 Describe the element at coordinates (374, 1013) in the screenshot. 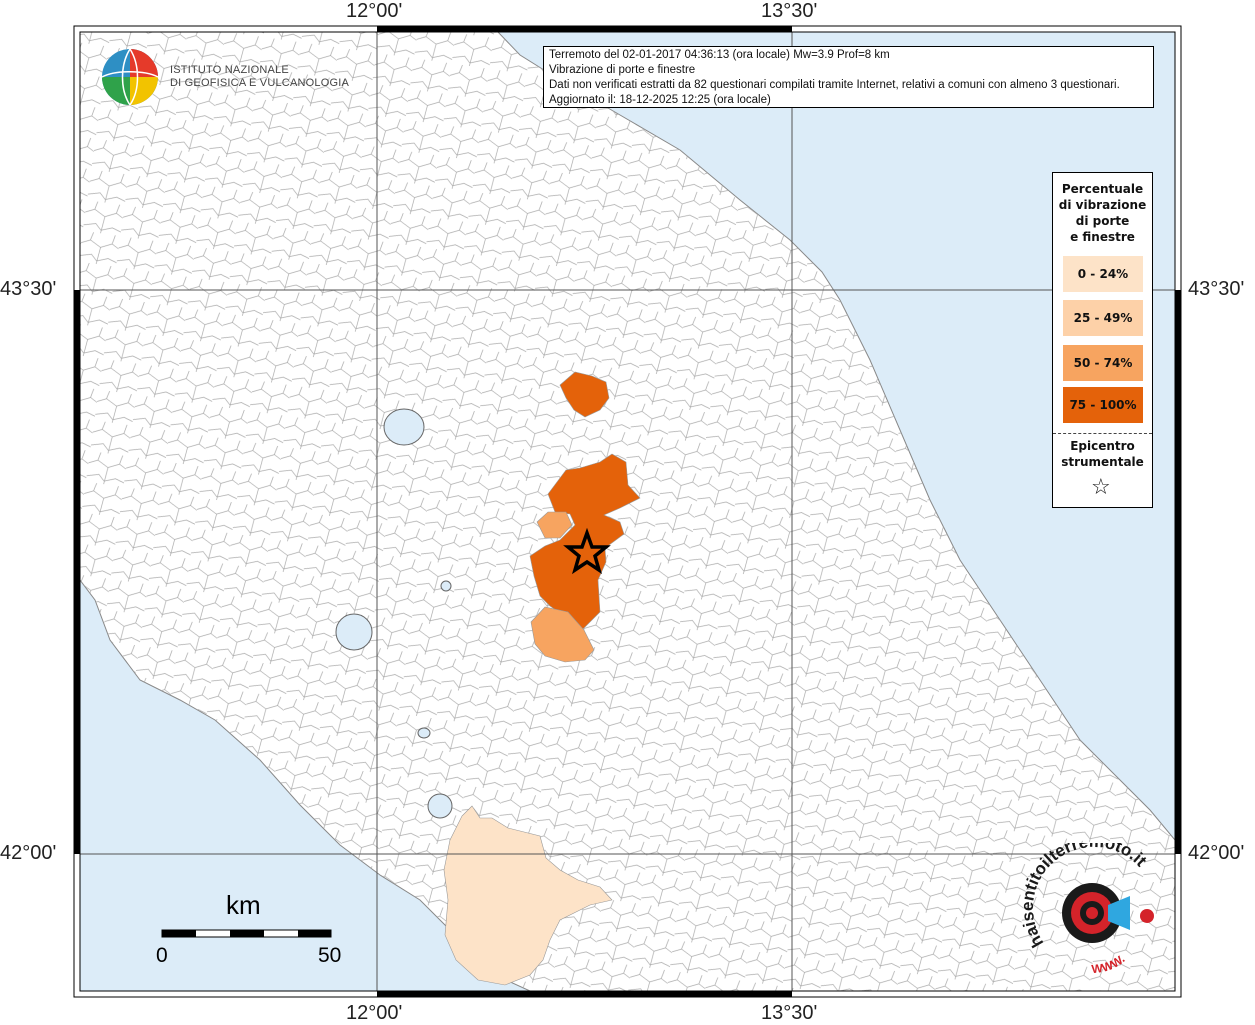

I see `lon-label-bottom-12: 12°00'` at that location.